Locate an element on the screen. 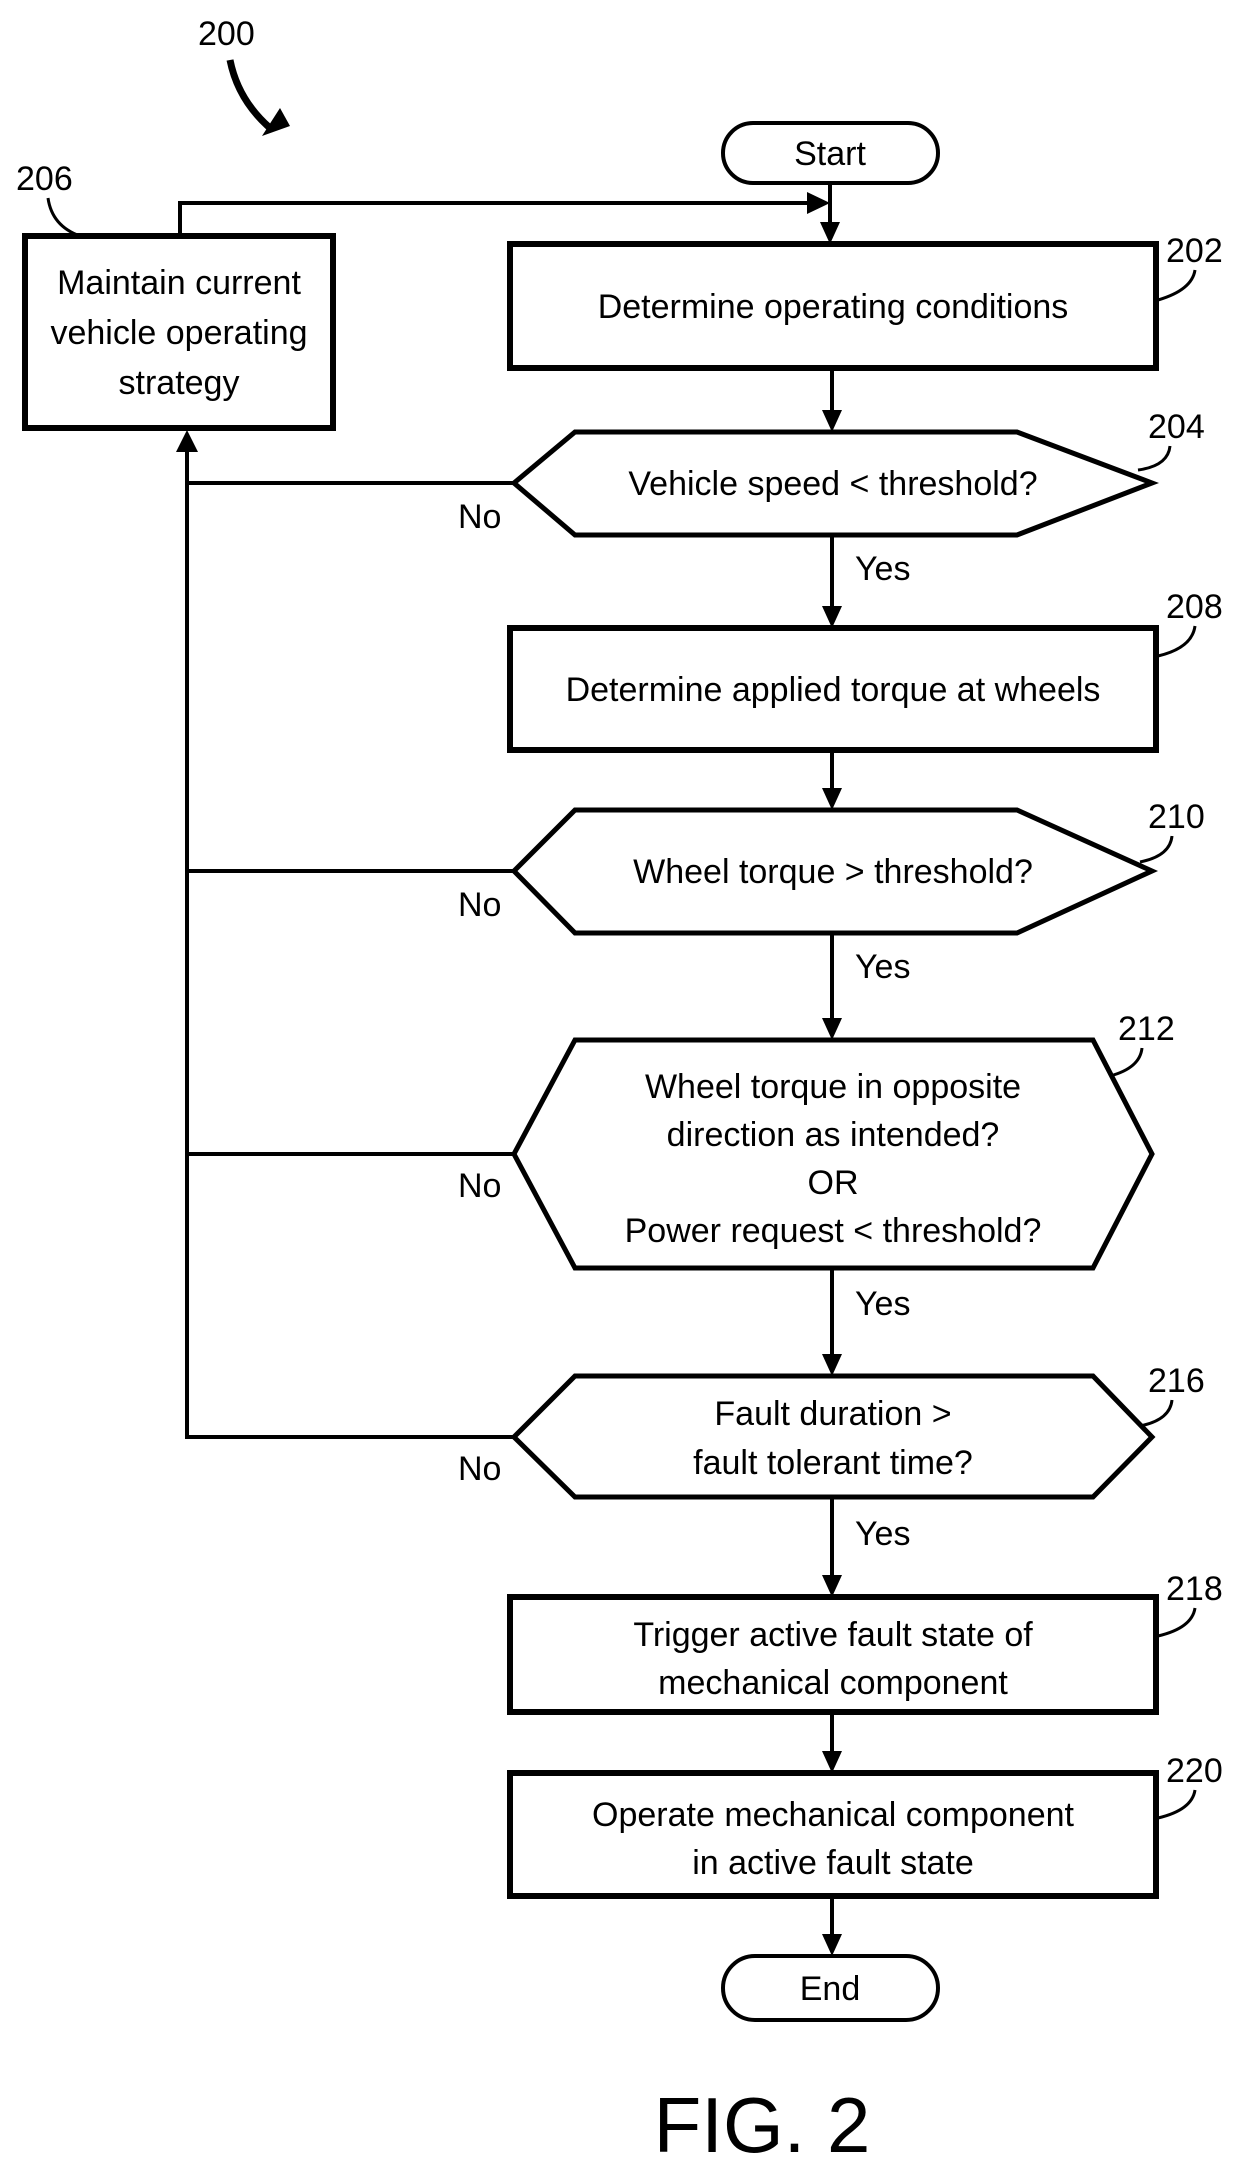 Image resolution: width=1240 pixels, height=2169 pixels. step-212-line-1: Wheel torque in opposite is located at coordinates (833, 1087).